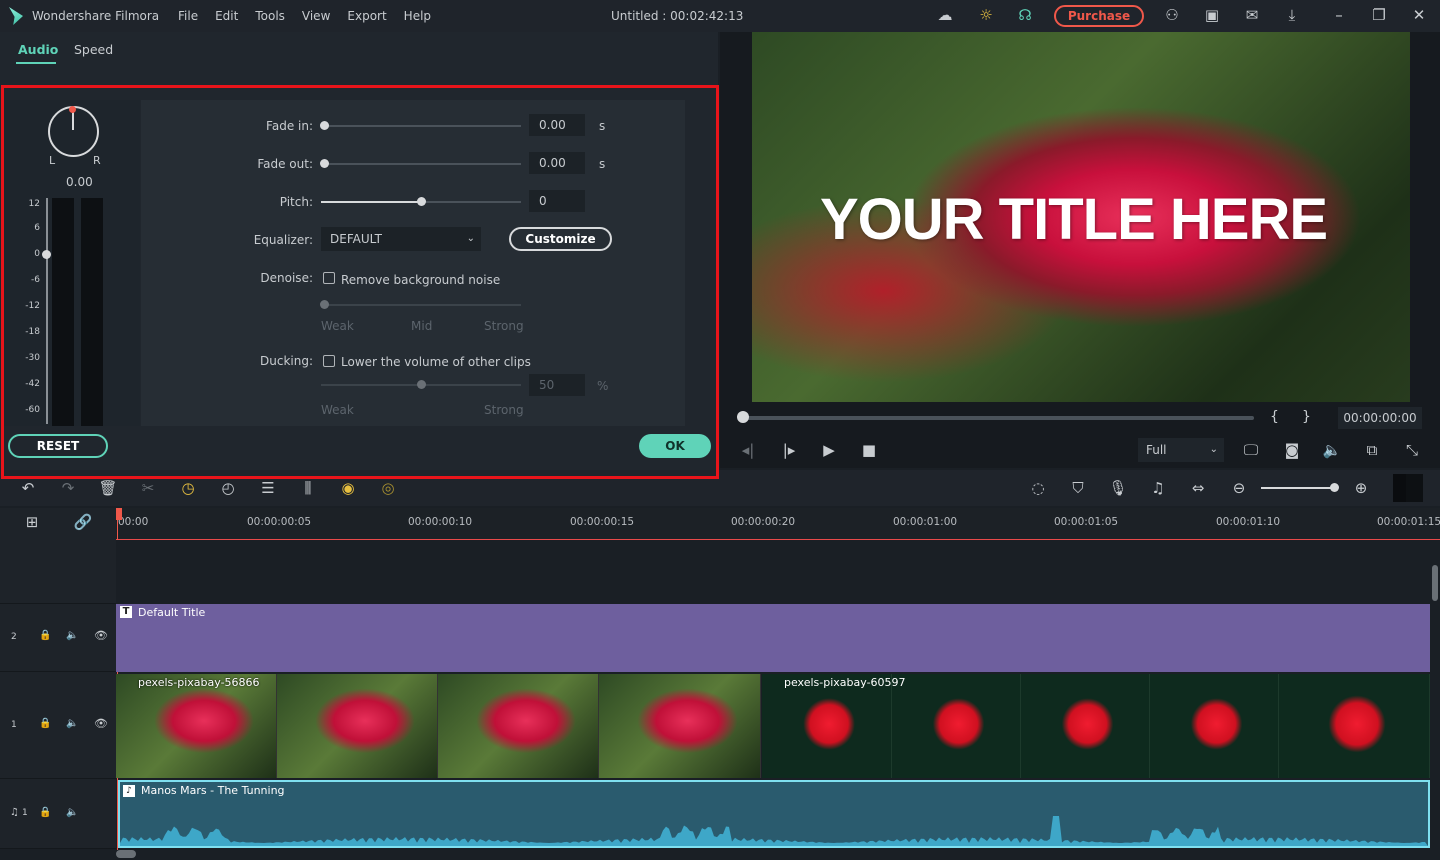 This screenshot has height=860, width=1440. Describe the element at coordinates (1361, 488) in the screenshot. I see `zoom-in-icon: ⊕` at that location.